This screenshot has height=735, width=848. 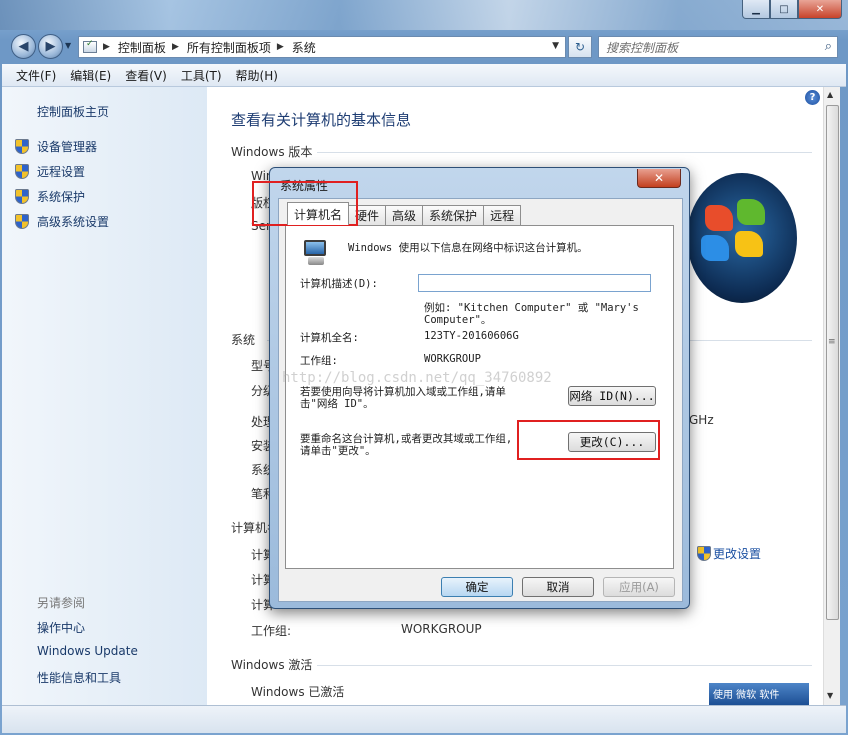 What do you see at coordinates (243, 340) in the screenshot?
I see `section-system: 系统` at bounding box center [243, 340].